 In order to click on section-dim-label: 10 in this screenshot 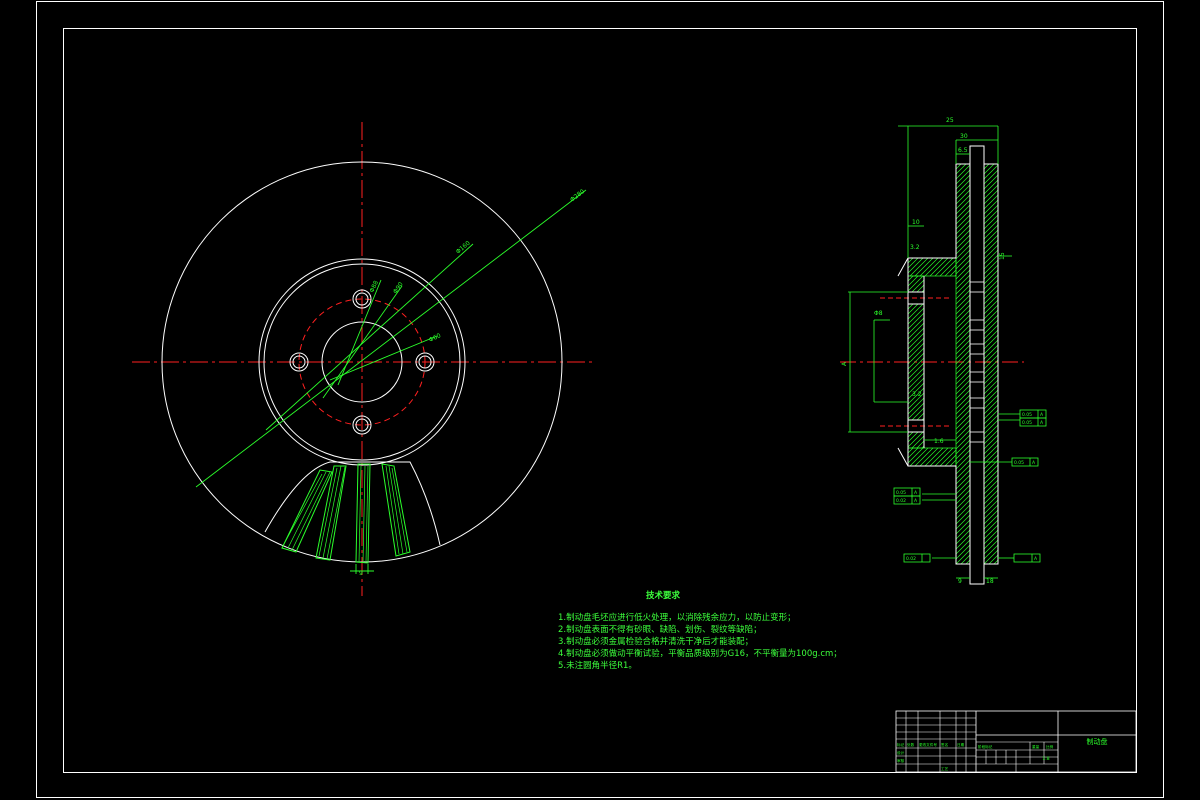, I will do `click(916, 222)`.